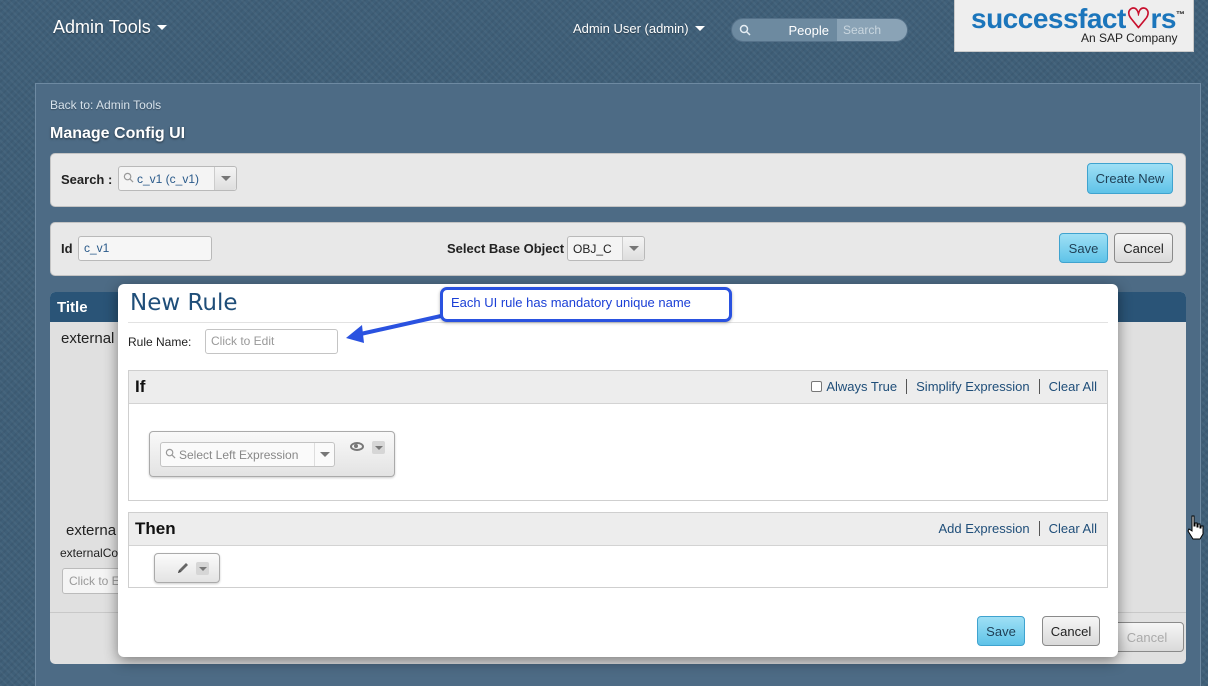 Image resolution: width=1208 pixels, height=686 pixels. What do you see at coordinates (184, 303) in the screenshot?
I see `dialog-title: New Rule` at bounding box center [184, 303].